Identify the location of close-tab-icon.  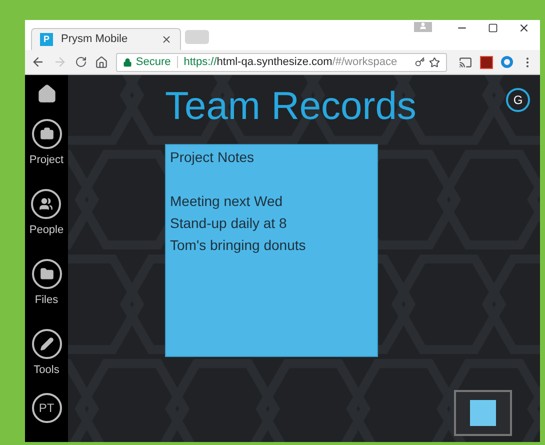
(166, 39).